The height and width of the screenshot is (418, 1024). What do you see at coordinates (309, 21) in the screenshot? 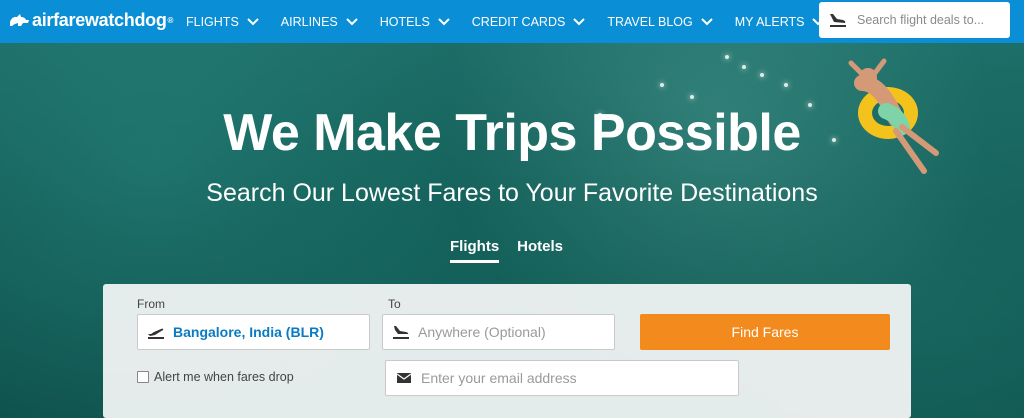
I see `nav-item-label: AIRLINES` at bounding box center [309, 21].